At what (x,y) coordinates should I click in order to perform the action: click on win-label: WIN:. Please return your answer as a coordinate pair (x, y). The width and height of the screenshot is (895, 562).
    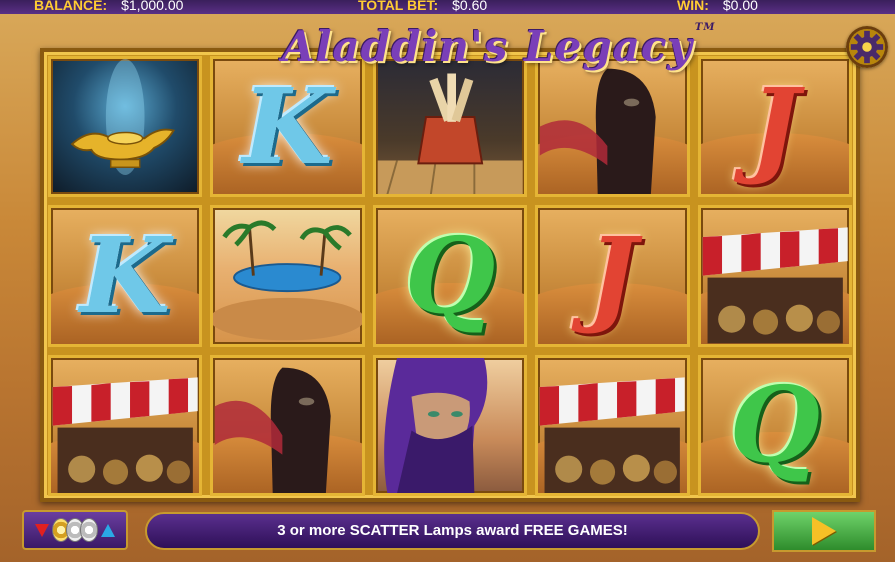
    Looking at the image, I should click on (693, 6).